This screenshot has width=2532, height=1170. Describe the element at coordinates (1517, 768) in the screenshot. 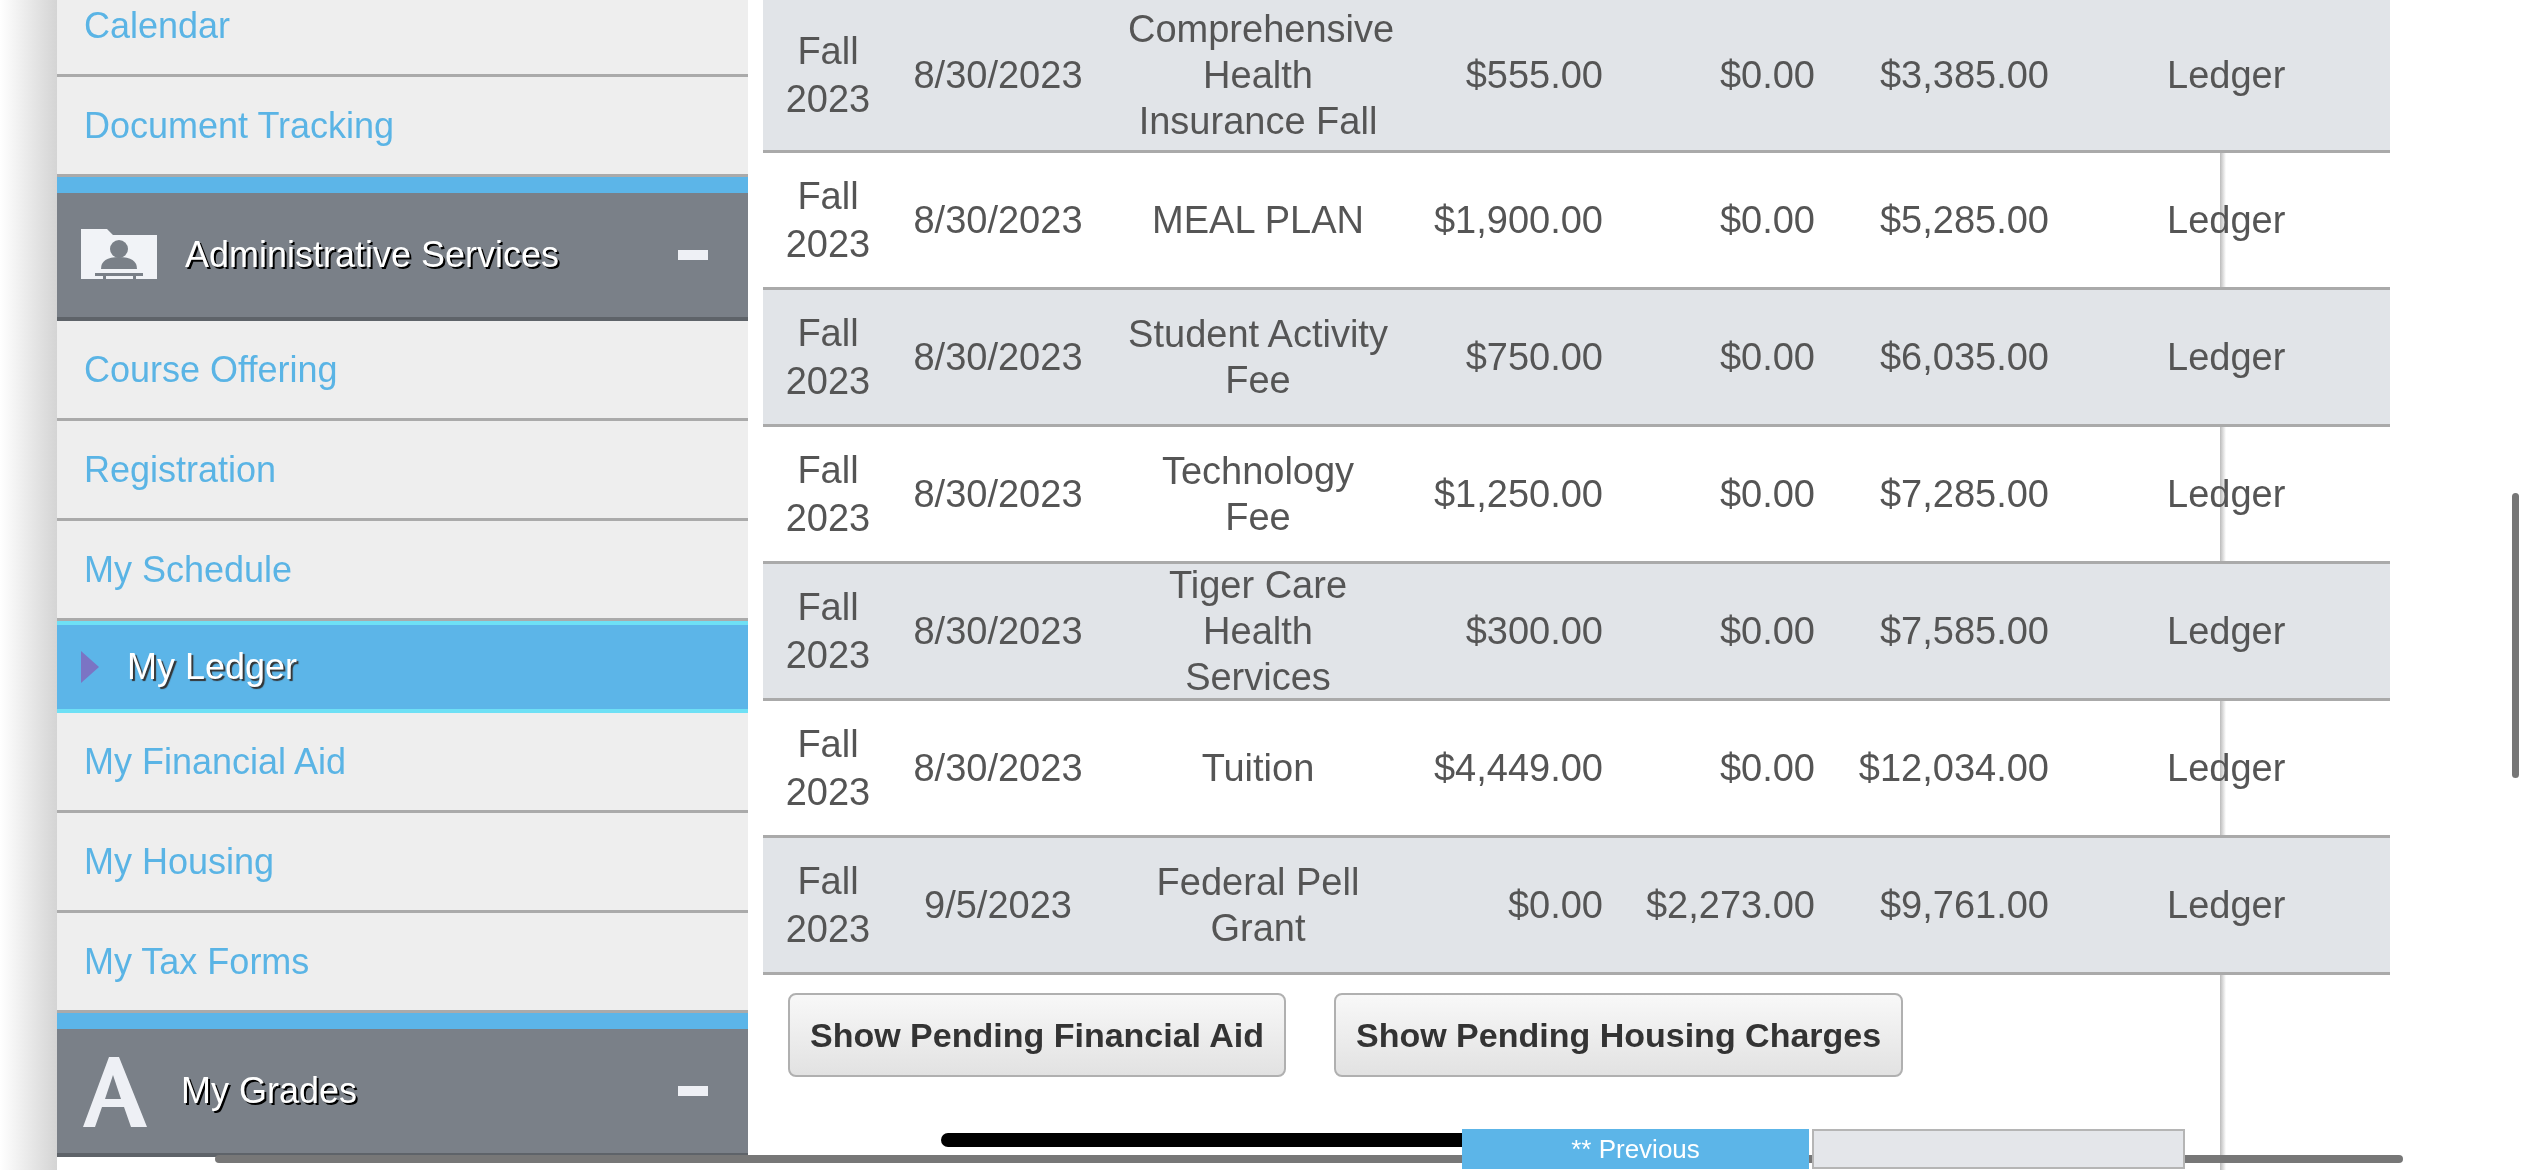

I see `charge-cell-text: $4,449.00` at that location.